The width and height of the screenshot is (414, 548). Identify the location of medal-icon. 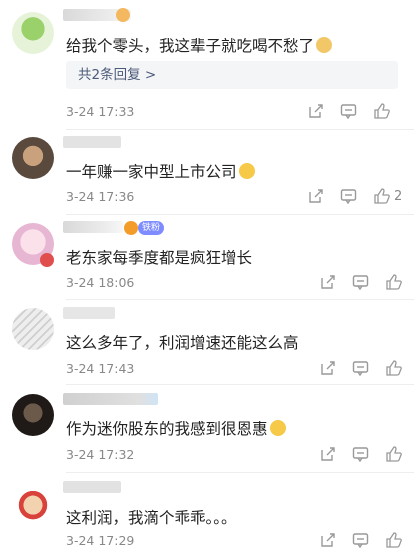
(123, 15).